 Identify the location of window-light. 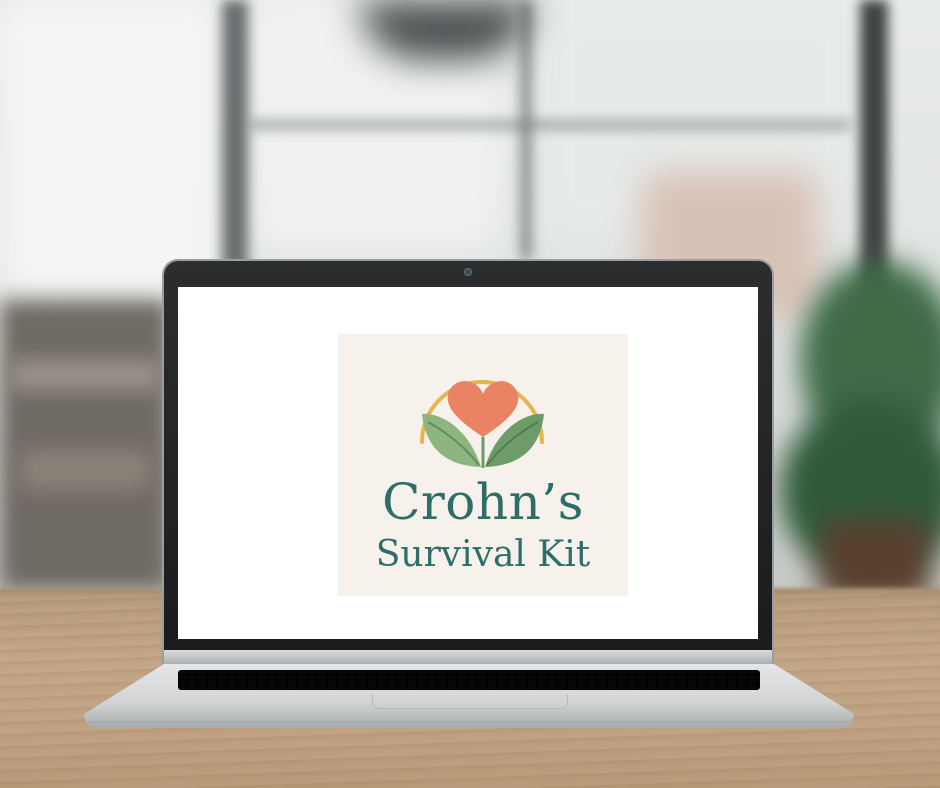
(110, 150).